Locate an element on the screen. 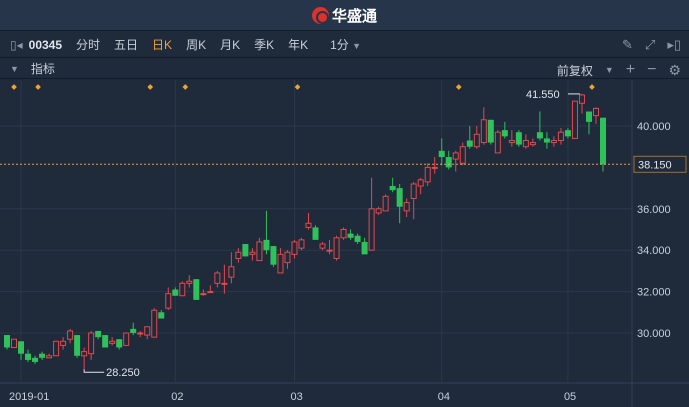  x-tick-label: 02 is located at coordinates (177, 397).